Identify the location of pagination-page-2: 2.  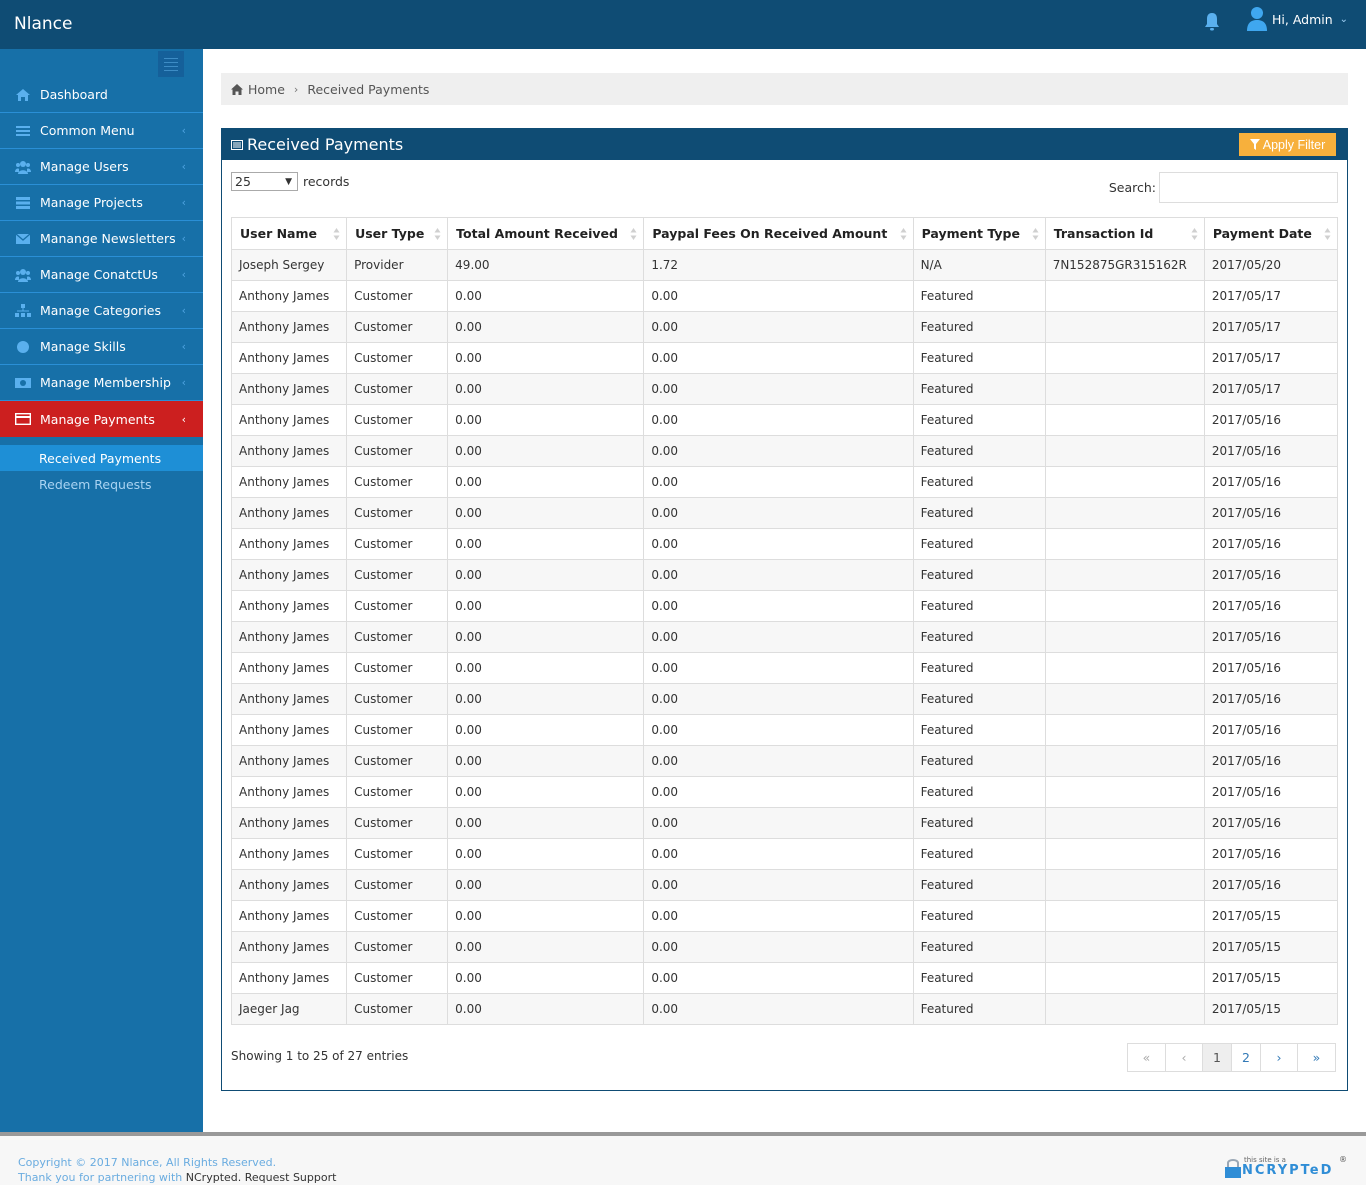
(1246, 1057).